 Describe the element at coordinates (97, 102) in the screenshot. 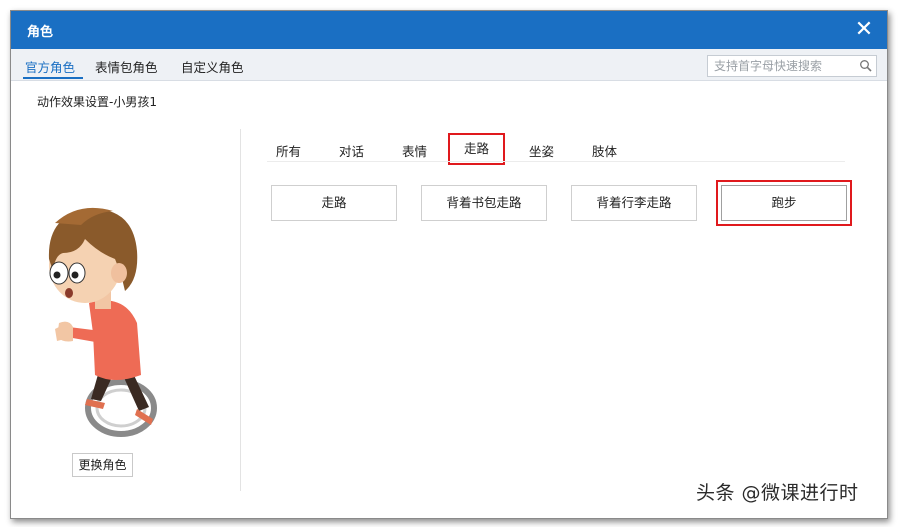

I see `action-settings-title: 动作效果设置-小男孩1` at that location.